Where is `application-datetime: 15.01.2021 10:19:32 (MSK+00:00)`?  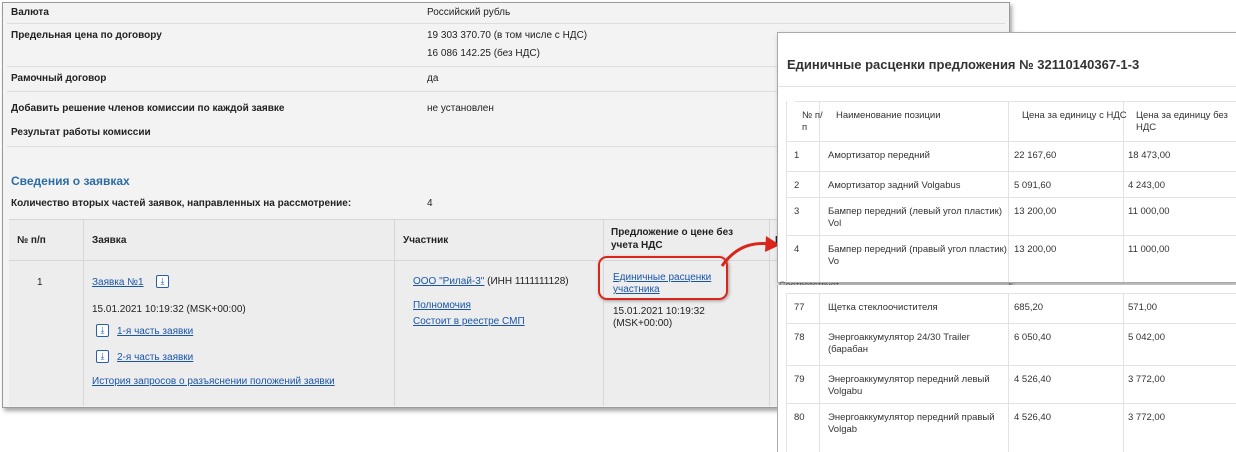
application-datetime: 15.01.2021 10:19:32 (MSK+00:00) is located at coordinates (169, 309).